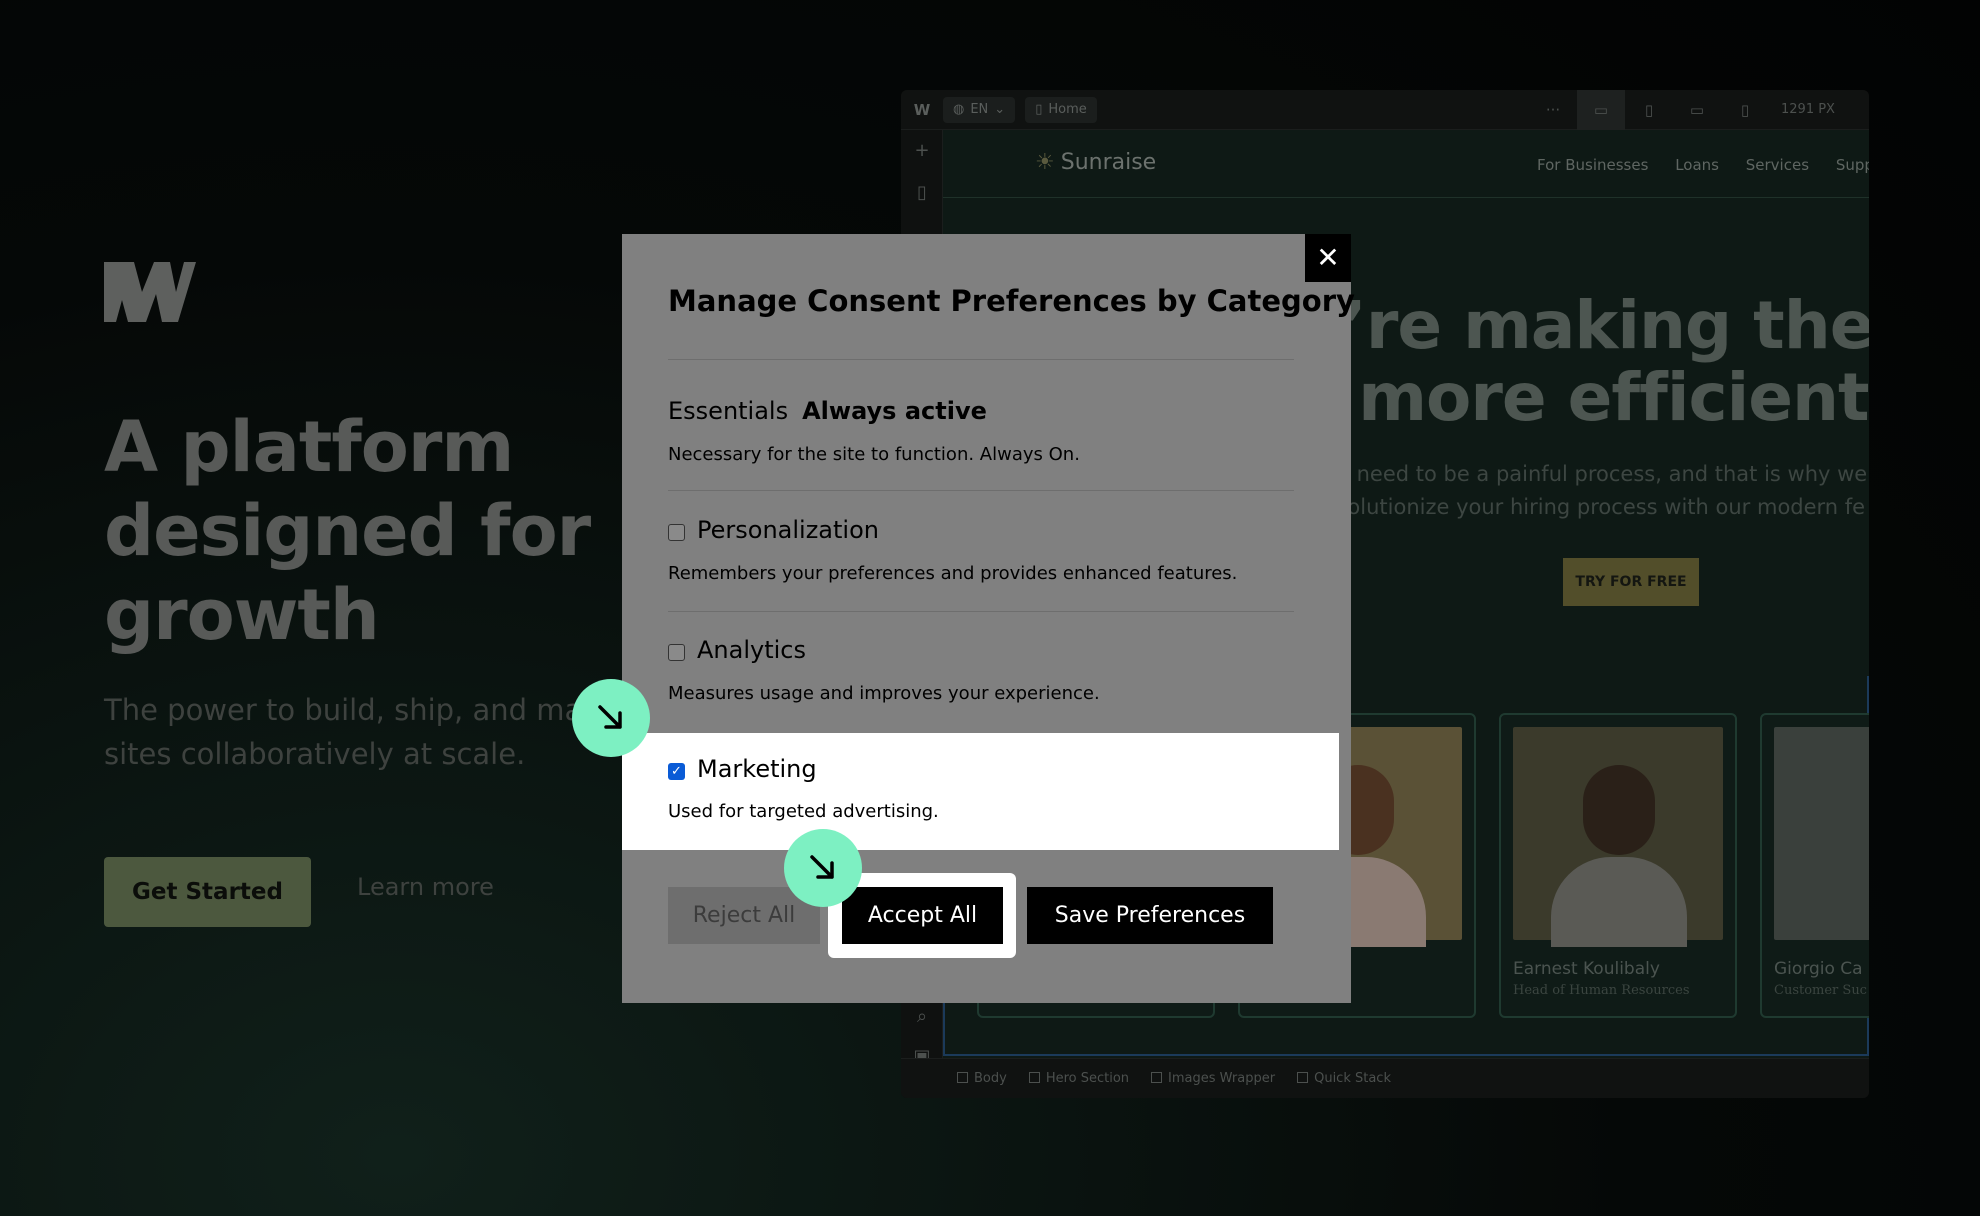  What do you see at coordinates (1808, 109) in the screenshot?
I see `canvas-width-readout: 1291 PX` at bounding box center [1808, 109].